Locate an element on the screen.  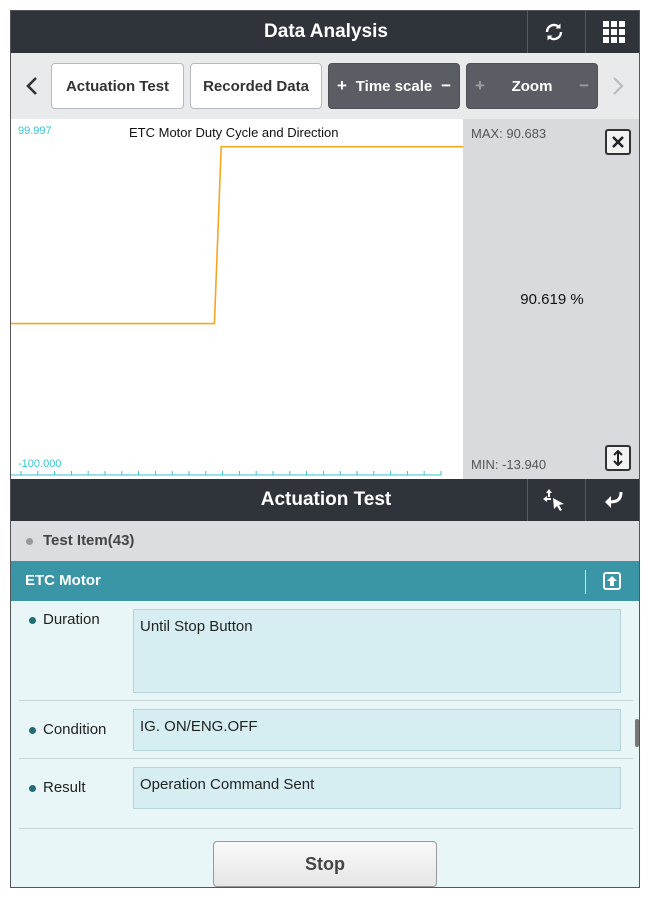
chevron-right-icon is located at coordinates (618, 86).